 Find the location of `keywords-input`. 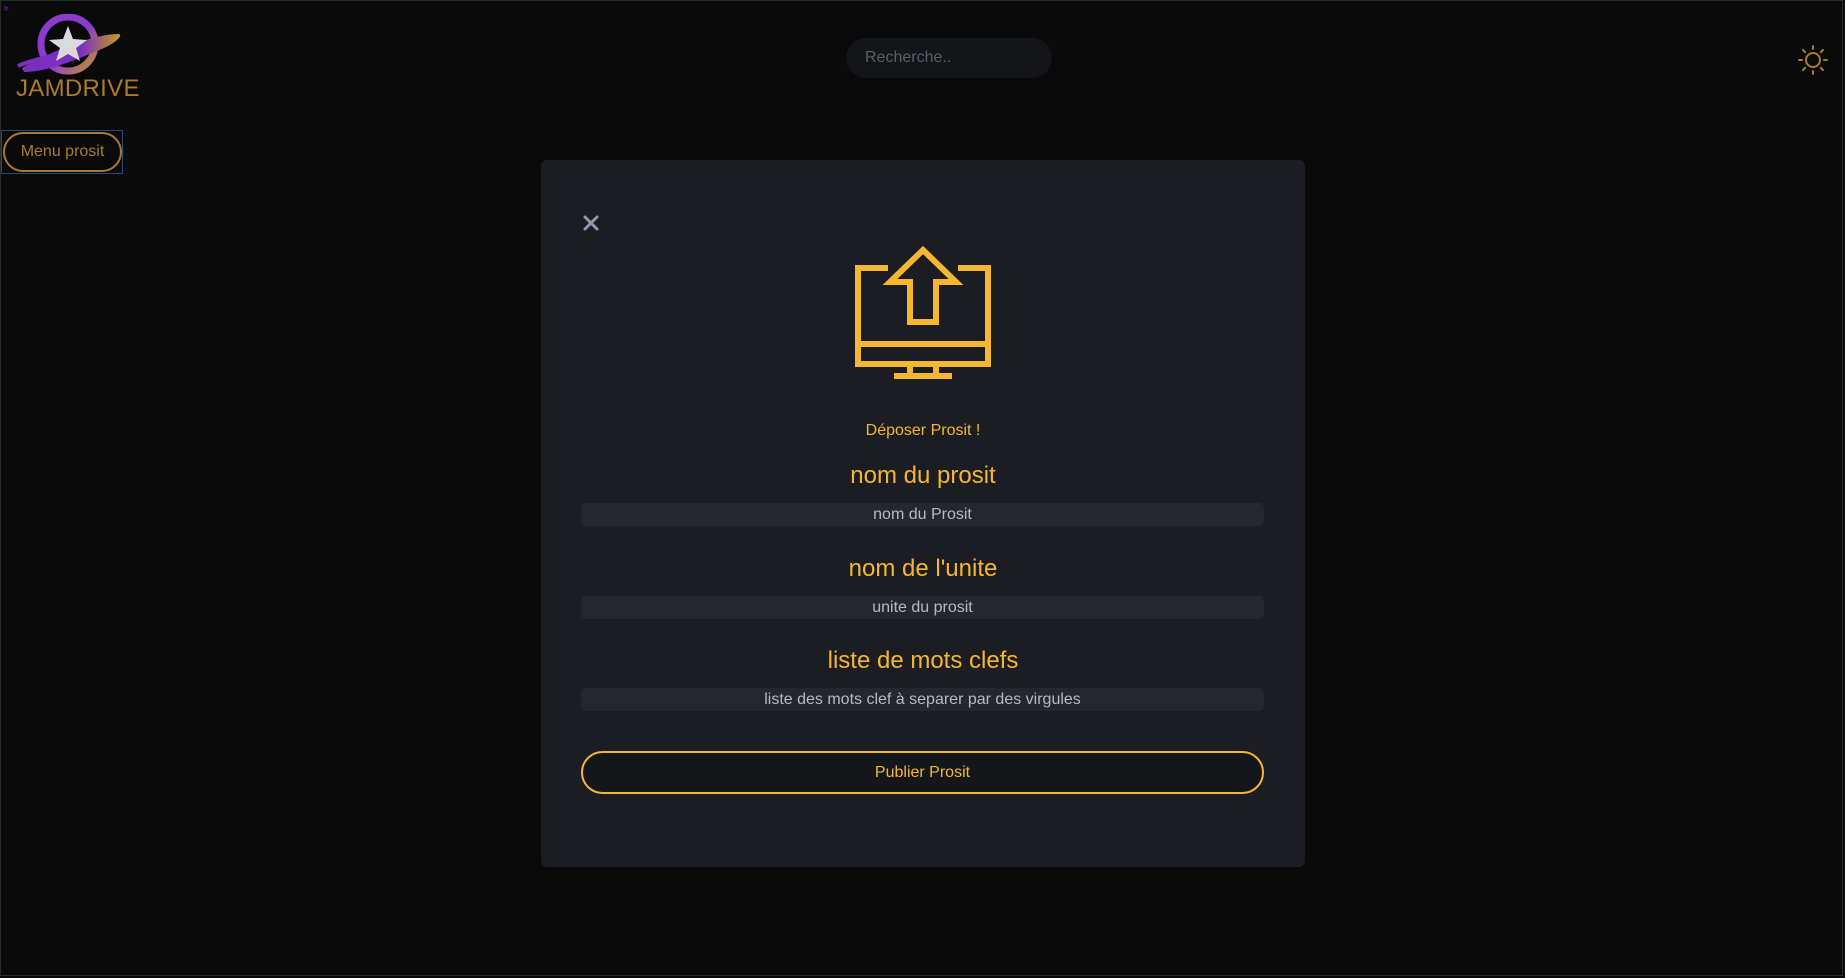

keywords-input is located at coordinates (922, 699).